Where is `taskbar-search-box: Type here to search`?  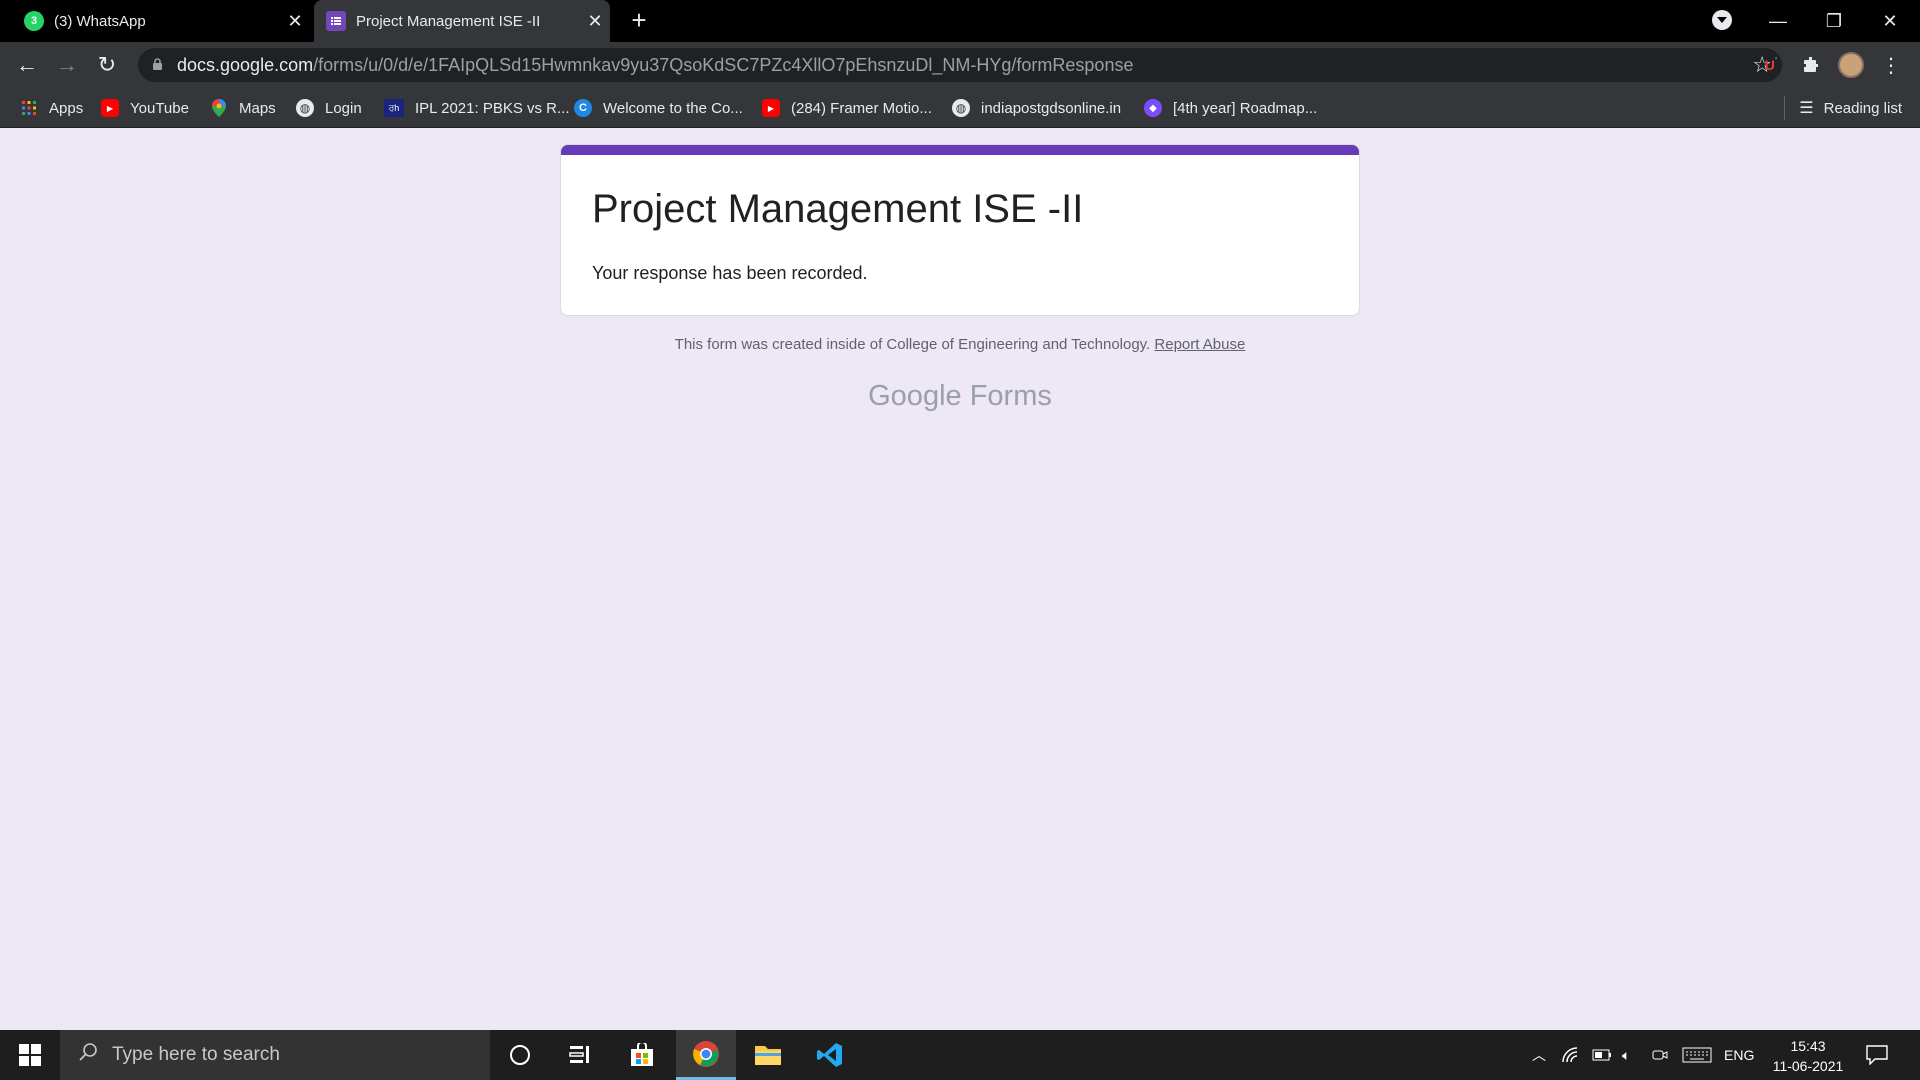 taskbar-search-box: Type here to search is located at coordinates (275, 1055).